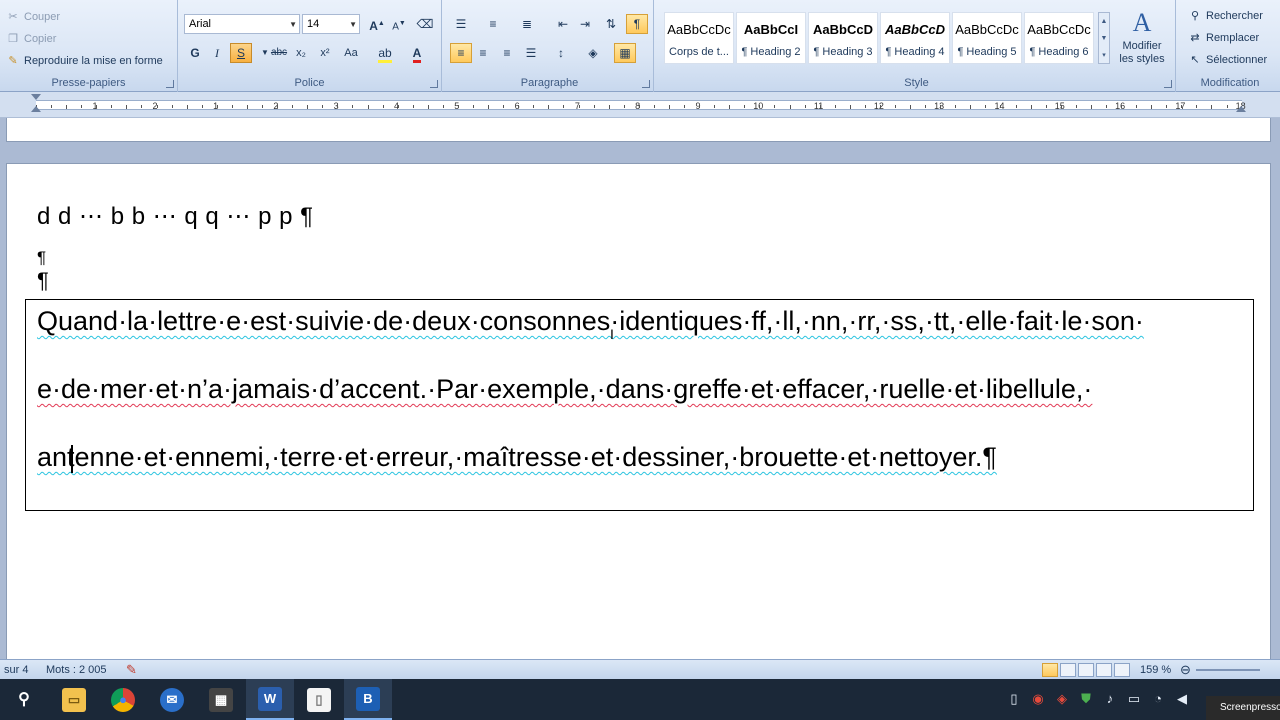  I want to click on styles-a-icon: A, so click(1142, 22).